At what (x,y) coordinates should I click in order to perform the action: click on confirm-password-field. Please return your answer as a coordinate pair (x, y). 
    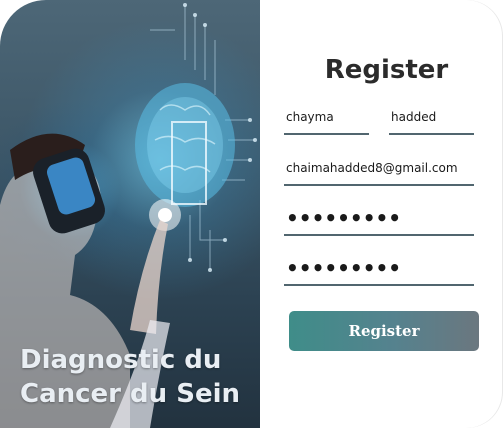
    Looking at the image, I should click on (379, 269).